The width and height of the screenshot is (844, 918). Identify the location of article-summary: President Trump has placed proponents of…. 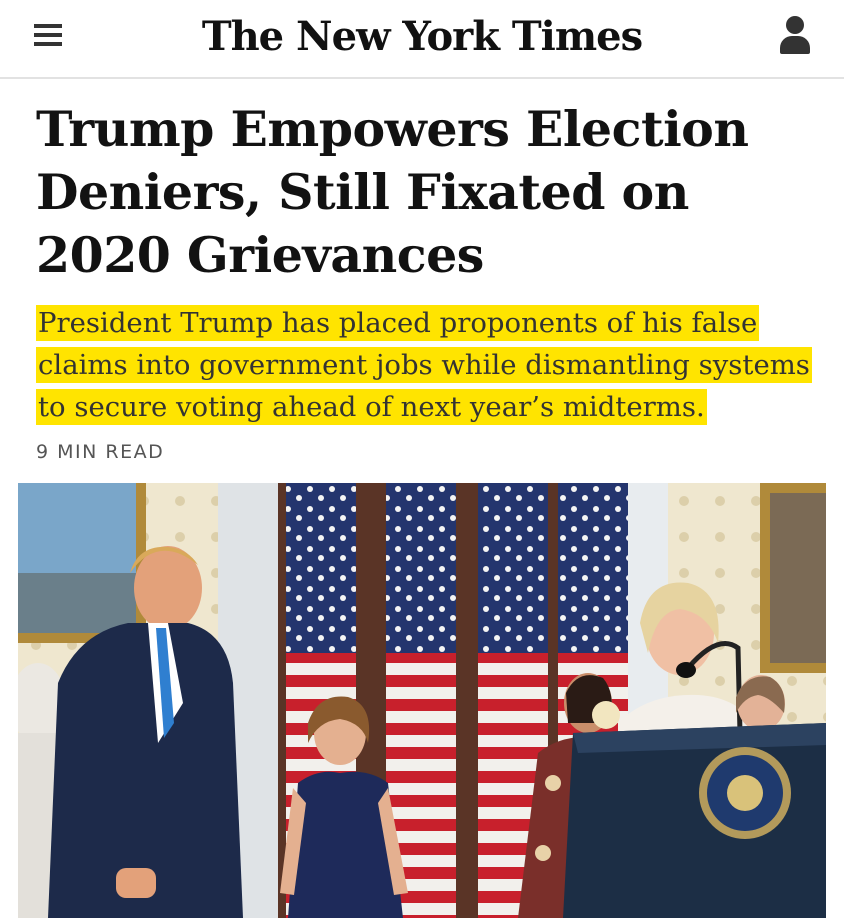
(426, 365).